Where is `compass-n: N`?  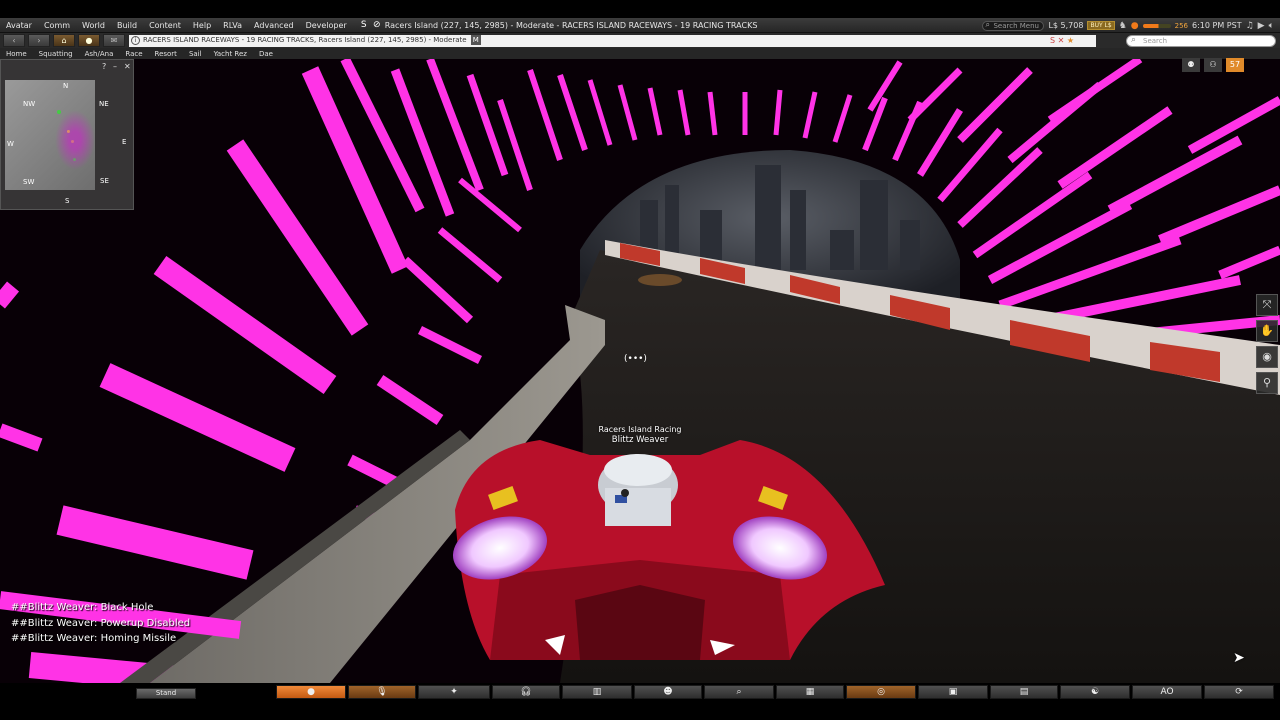 compass-n: N is located at coordinates (66, 86).